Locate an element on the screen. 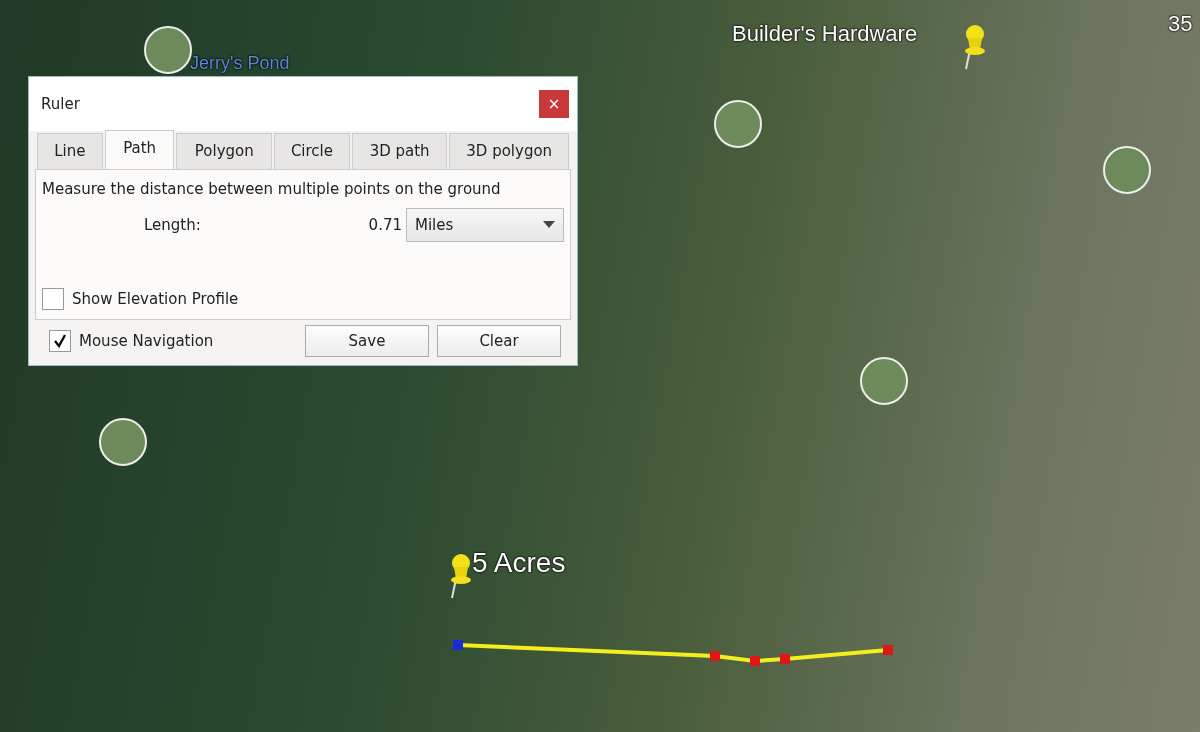 This screenshot has width=1200, height=732. length-label: Length: is located at coordinates (172, 225).